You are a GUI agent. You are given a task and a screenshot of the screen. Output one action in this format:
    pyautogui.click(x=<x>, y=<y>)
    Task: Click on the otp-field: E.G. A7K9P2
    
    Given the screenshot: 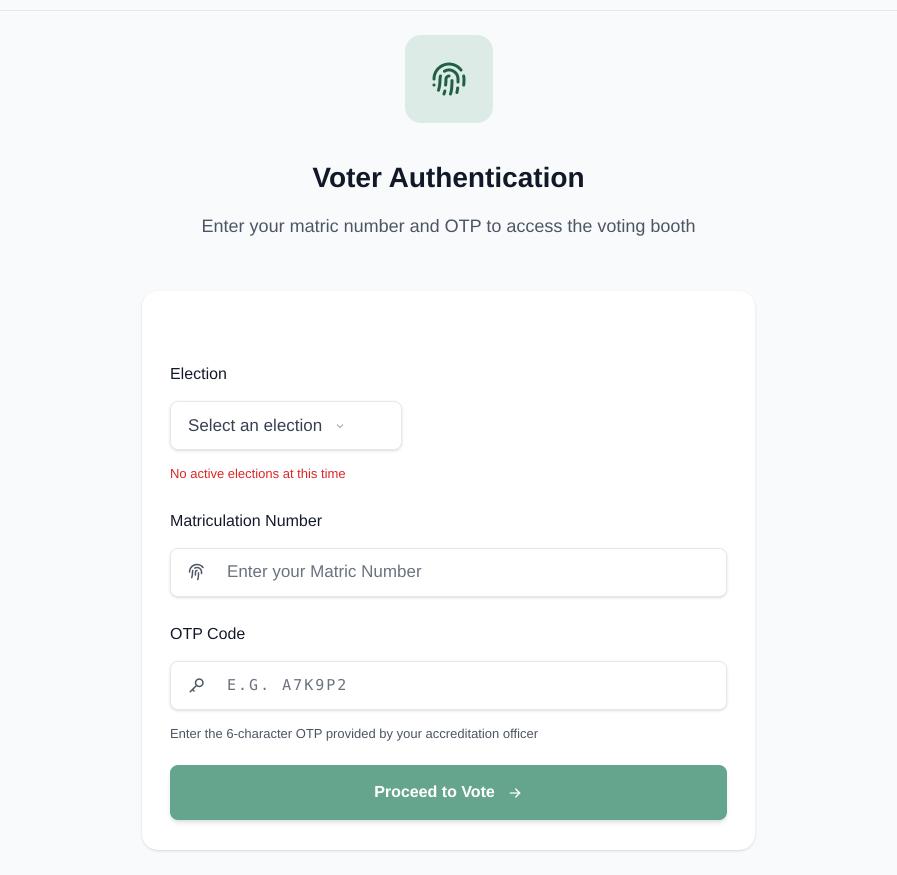 What is the action you would take?
    pyautogui.click(x=448, y=685)
    